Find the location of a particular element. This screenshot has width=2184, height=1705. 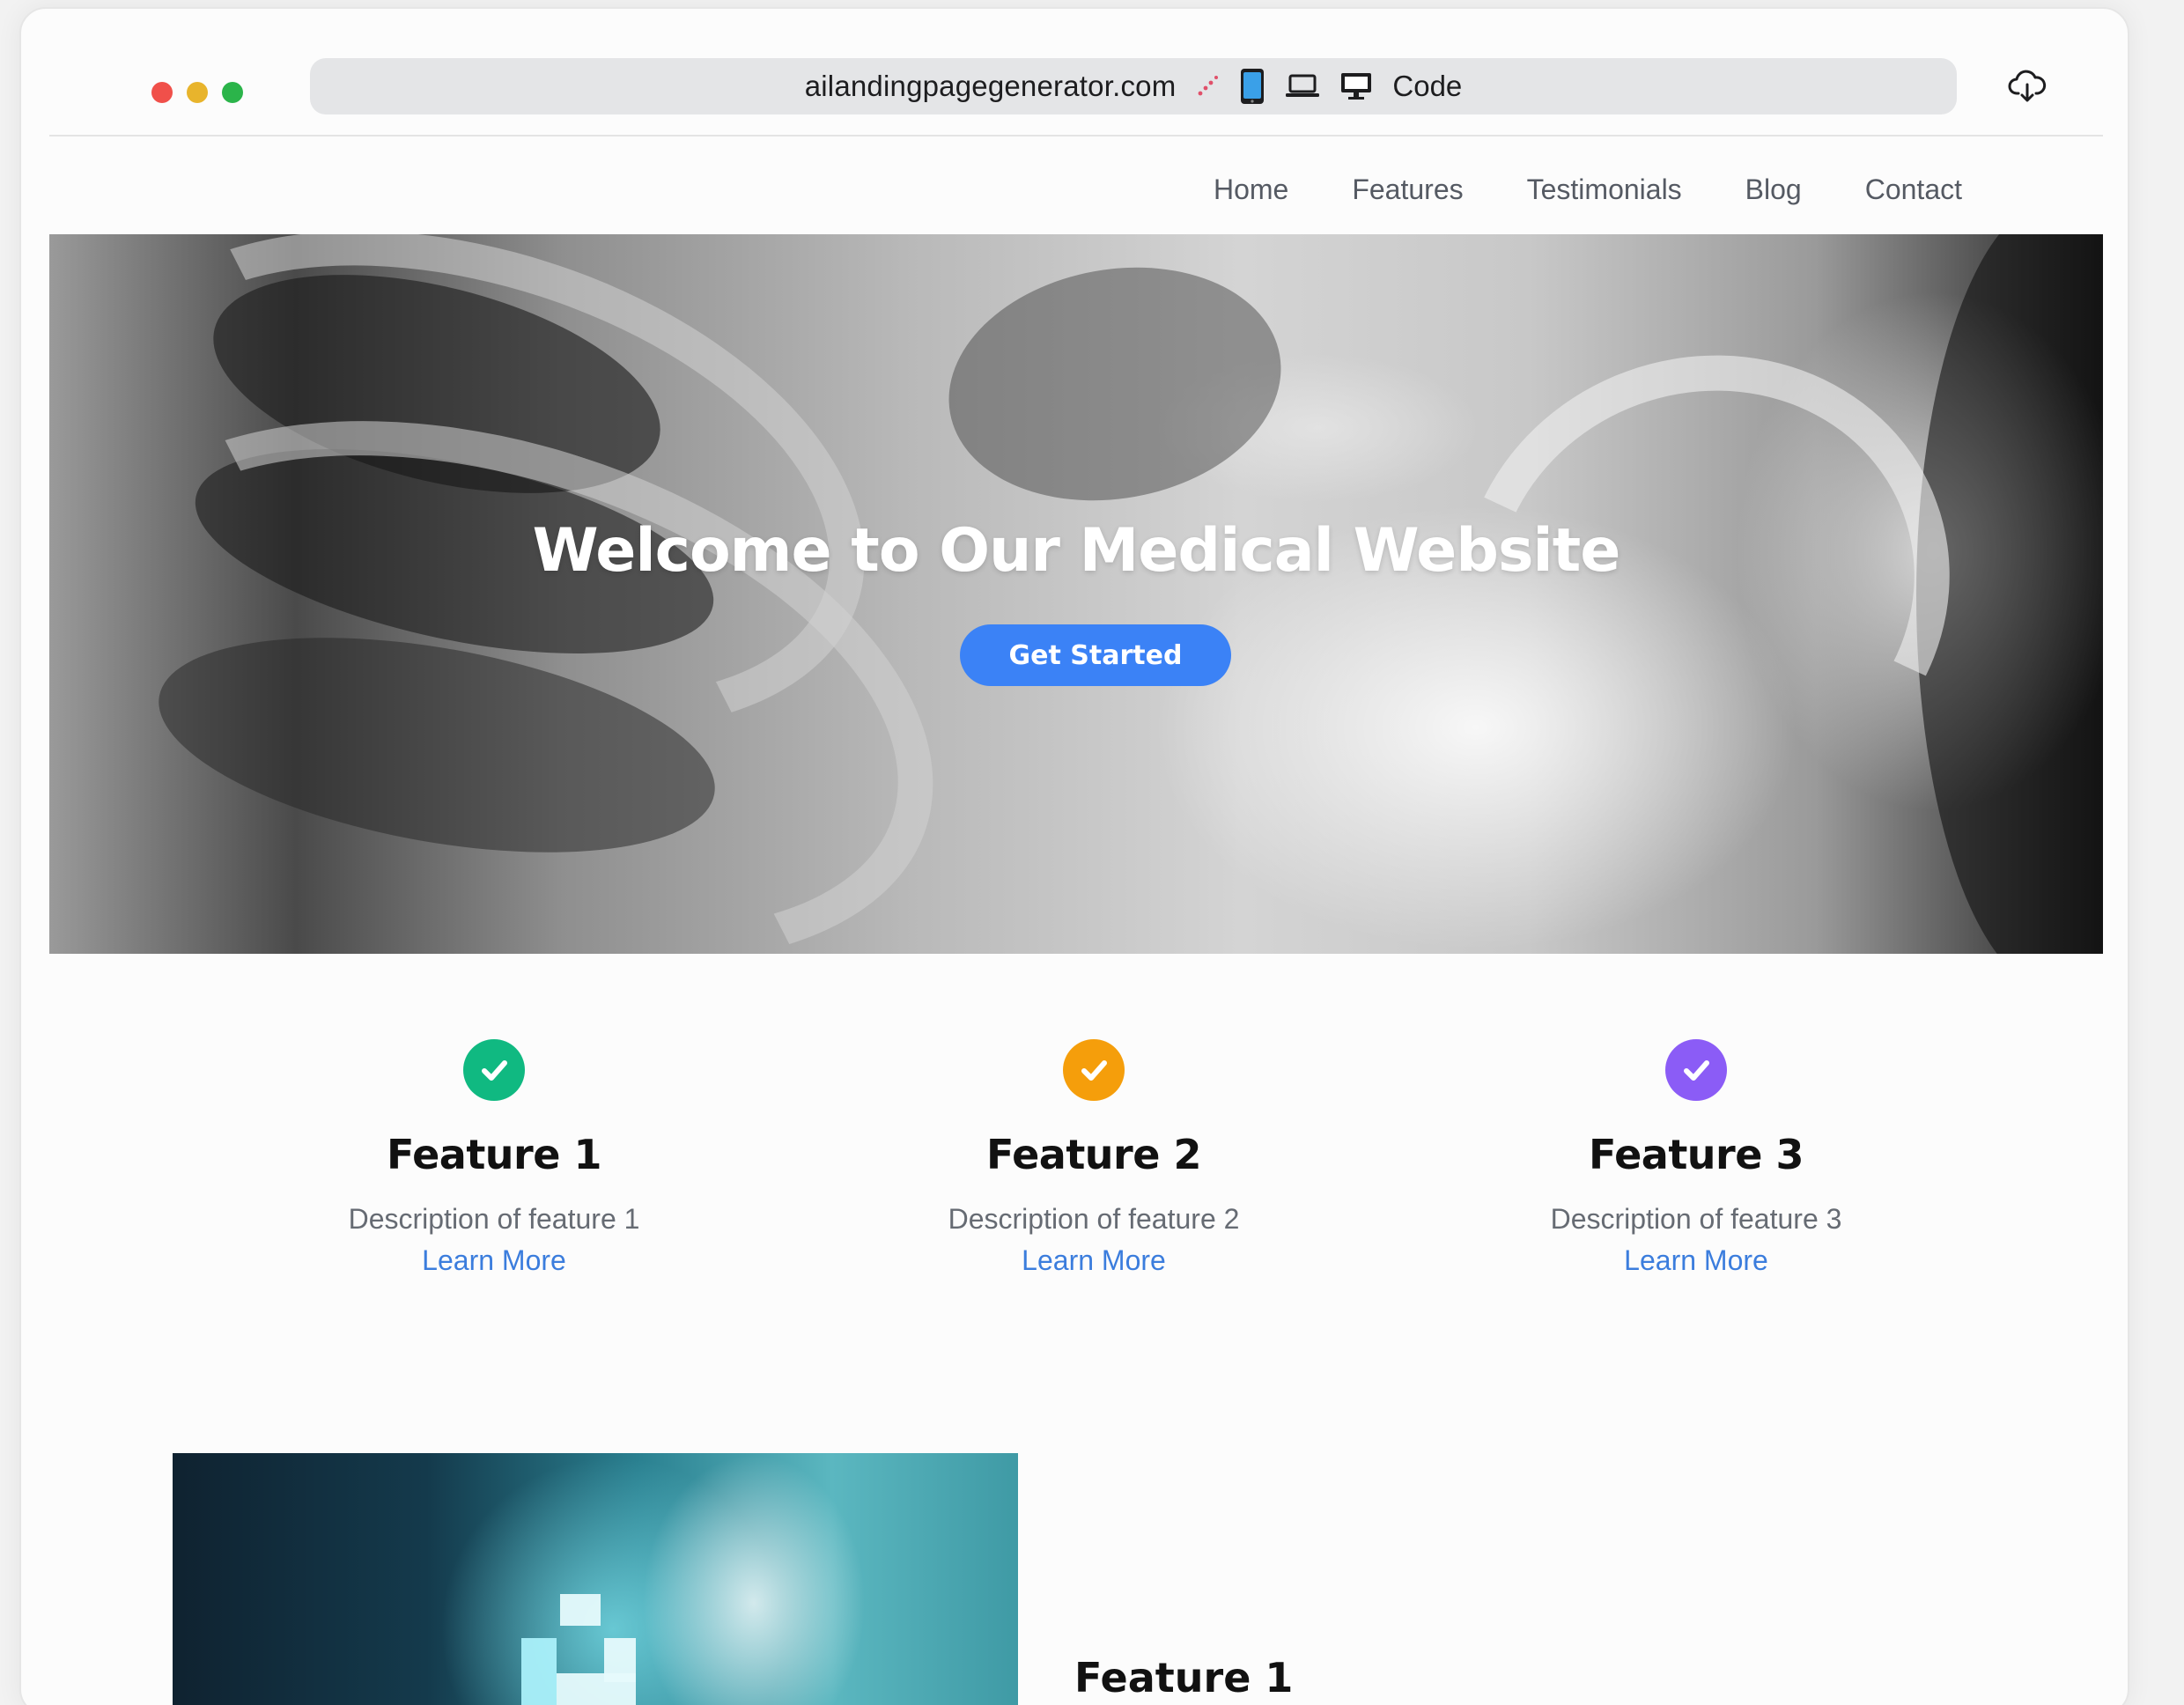

feature-description: Description of feature 2 is located at coordinates (1094, 1219).